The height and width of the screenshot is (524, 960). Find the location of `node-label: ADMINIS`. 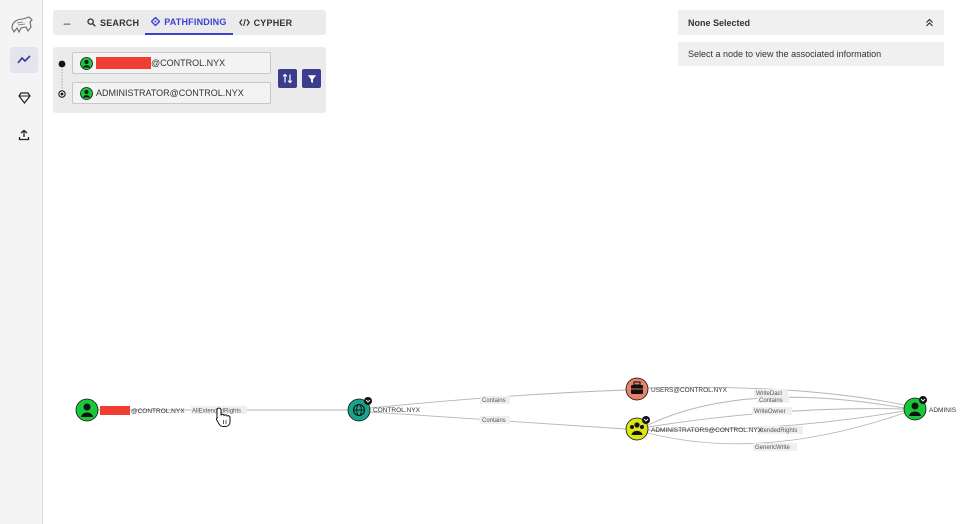

node-label: ADMINIS is located at coordinates (943, 410).